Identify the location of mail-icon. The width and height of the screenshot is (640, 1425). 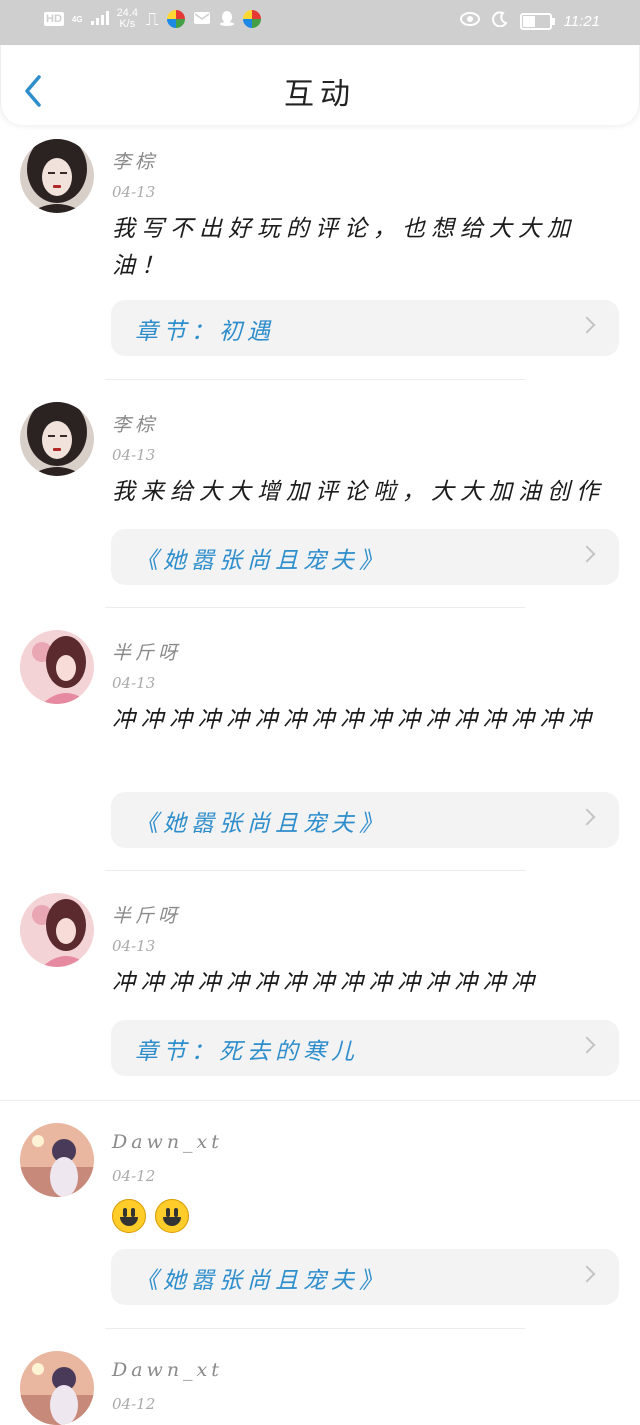
(202, 19).